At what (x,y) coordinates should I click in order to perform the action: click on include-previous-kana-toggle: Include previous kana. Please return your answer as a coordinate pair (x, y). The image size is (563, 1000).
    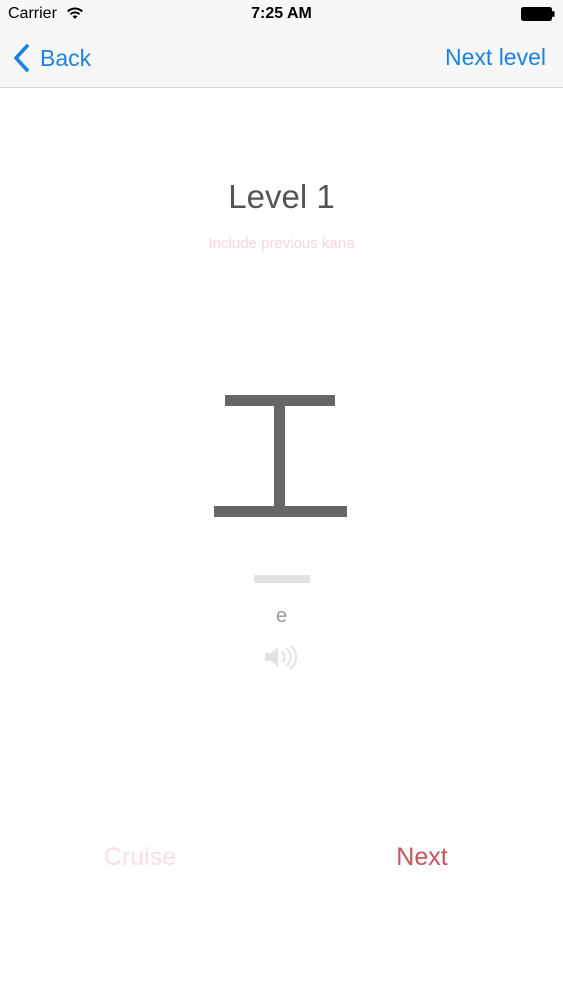
    Looking at the image, I should click on (281, 243).